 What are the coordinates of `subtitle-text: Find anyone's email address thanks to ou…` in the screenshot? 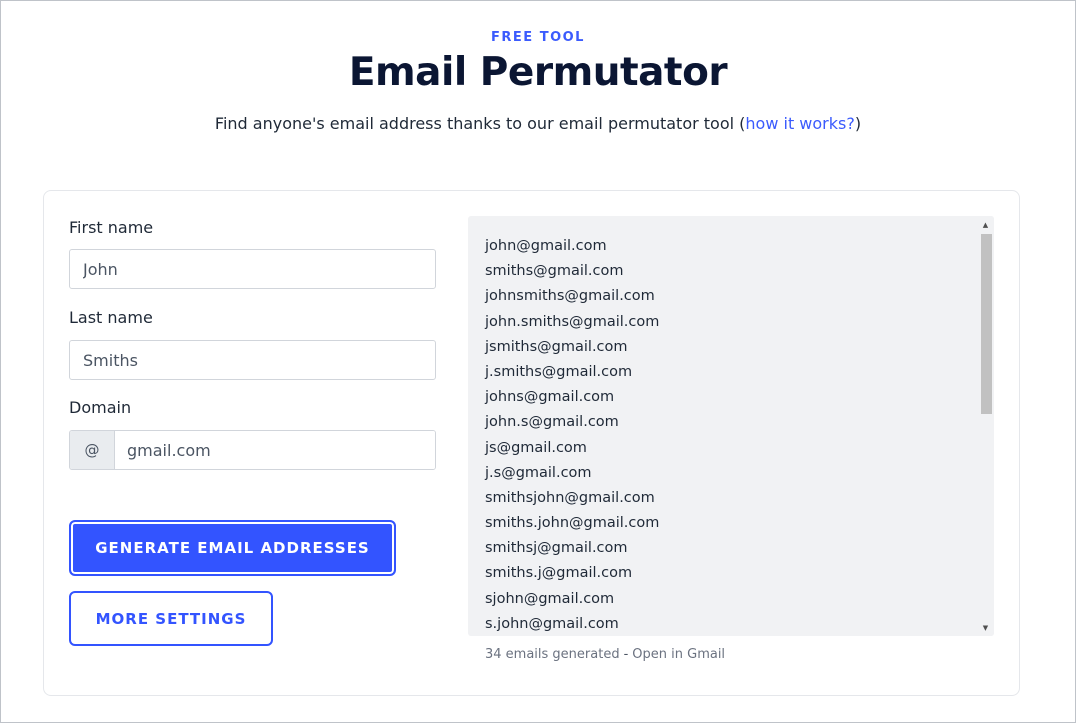 It's located at (480, 123).